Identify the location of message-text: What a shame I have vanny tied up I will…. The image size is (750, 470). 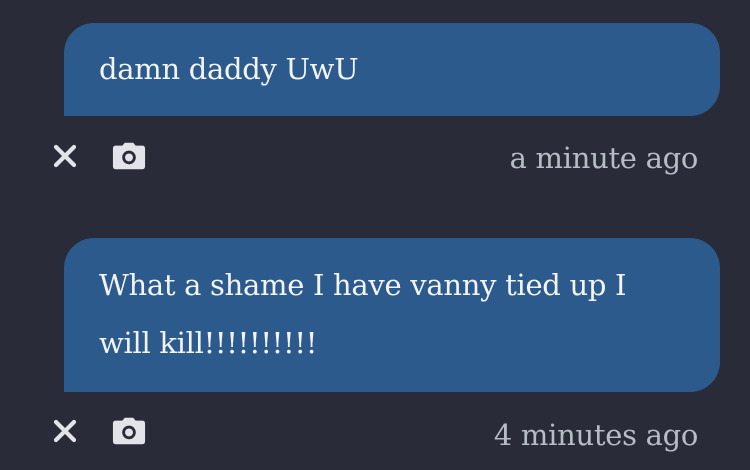
(363, 314).